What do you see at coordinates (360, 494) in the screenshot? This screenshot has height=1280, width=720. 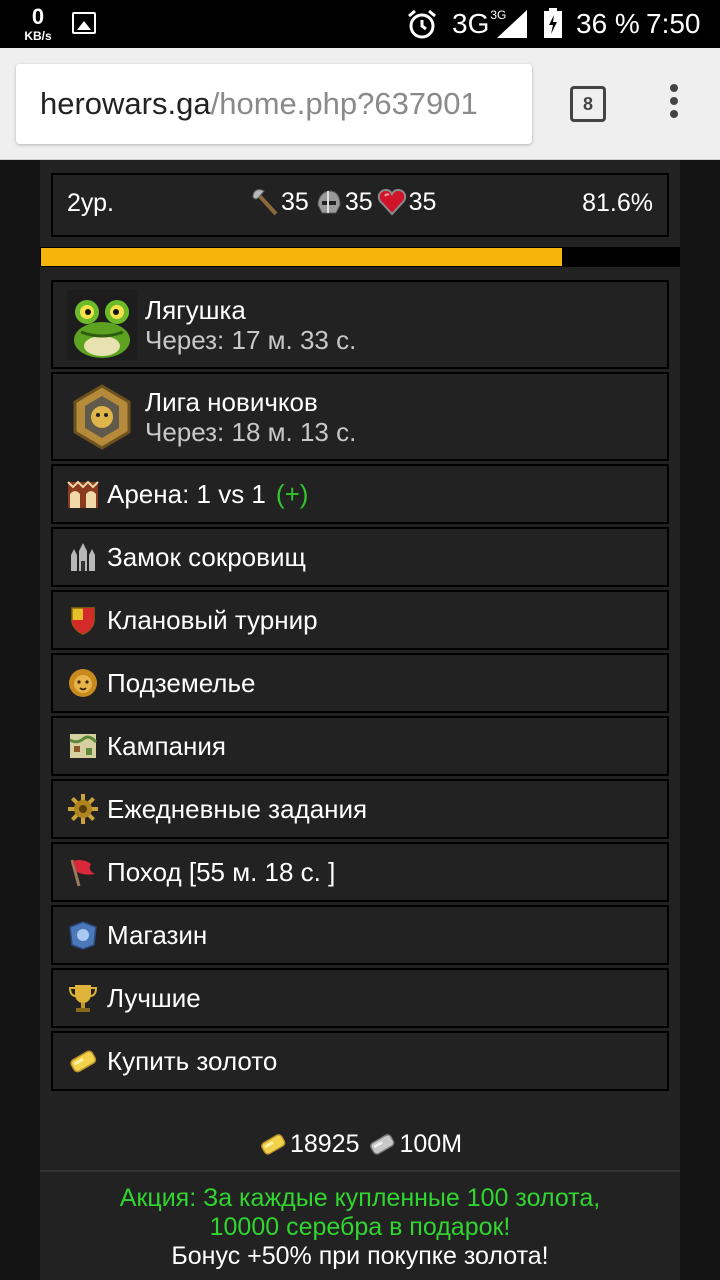 I see `menu-item-arena: Арена: 1 vs 1 (+)` at bounding box center [360, 494].